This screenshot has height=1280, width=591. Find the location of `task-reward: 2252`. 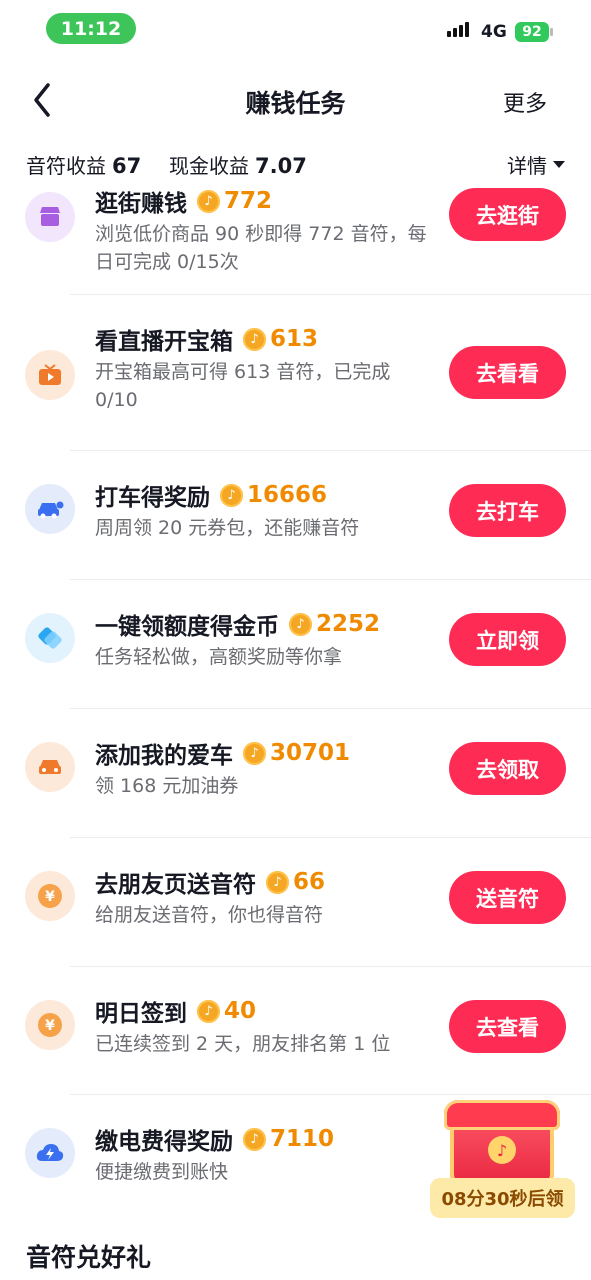

task-reward: 2252 is located at coordinates (348, 624).